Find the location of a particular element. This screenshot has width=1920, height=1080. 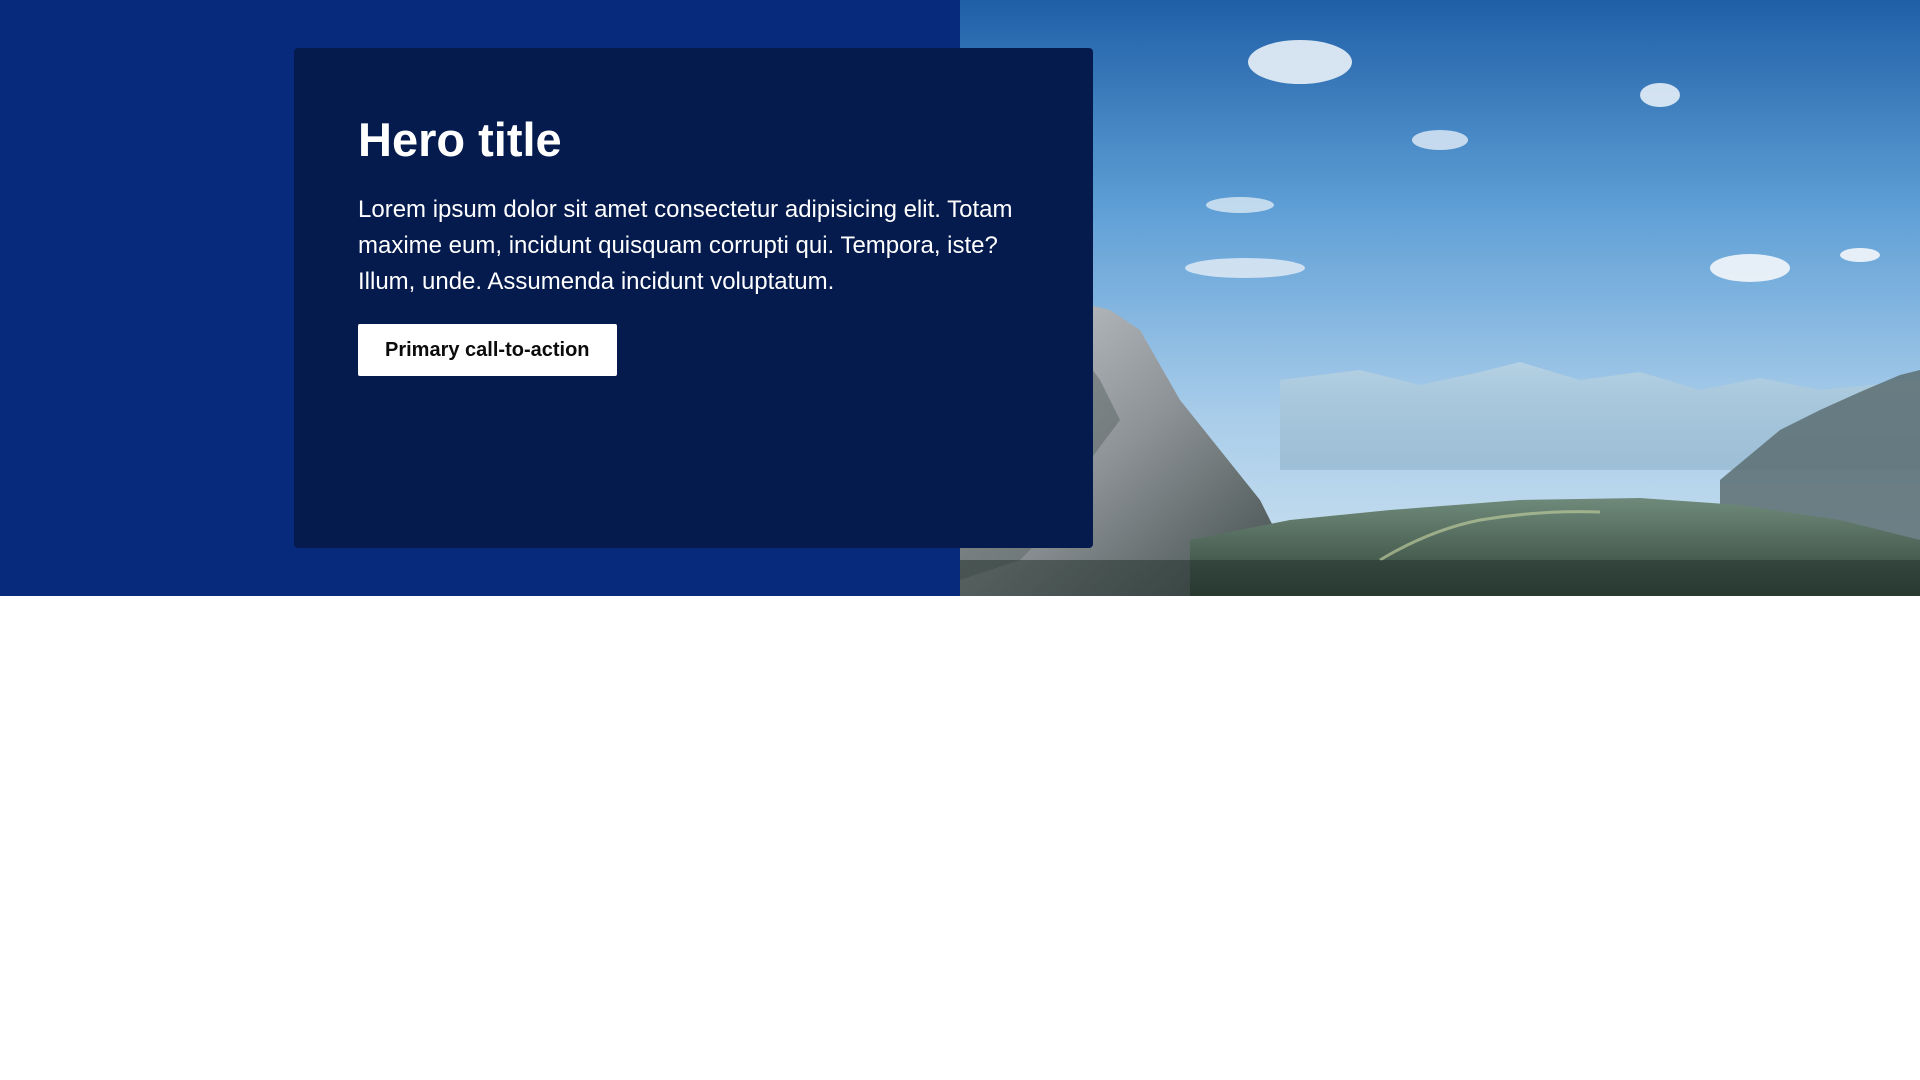

primary-cta-button: Primary call-to-action is located at coordinates (487, 350).